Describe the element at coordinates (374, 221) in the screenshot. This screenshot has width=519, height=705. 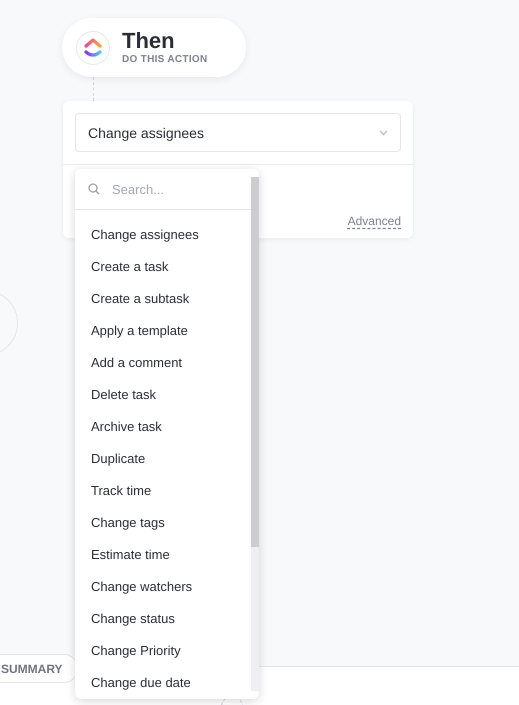
I see `advanced-link: Advanced` at that location.